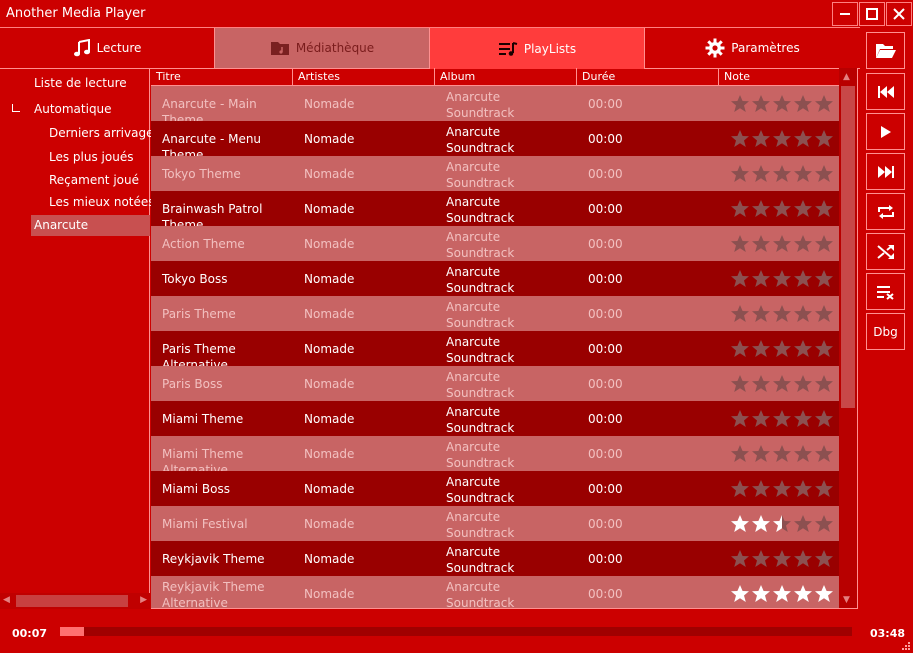 The width and height of the screenshot is (913, 653). What do you see at coordinates (885, 50) in the screenshot?
I see `open-folder-button` at bounding box center [885, 50].